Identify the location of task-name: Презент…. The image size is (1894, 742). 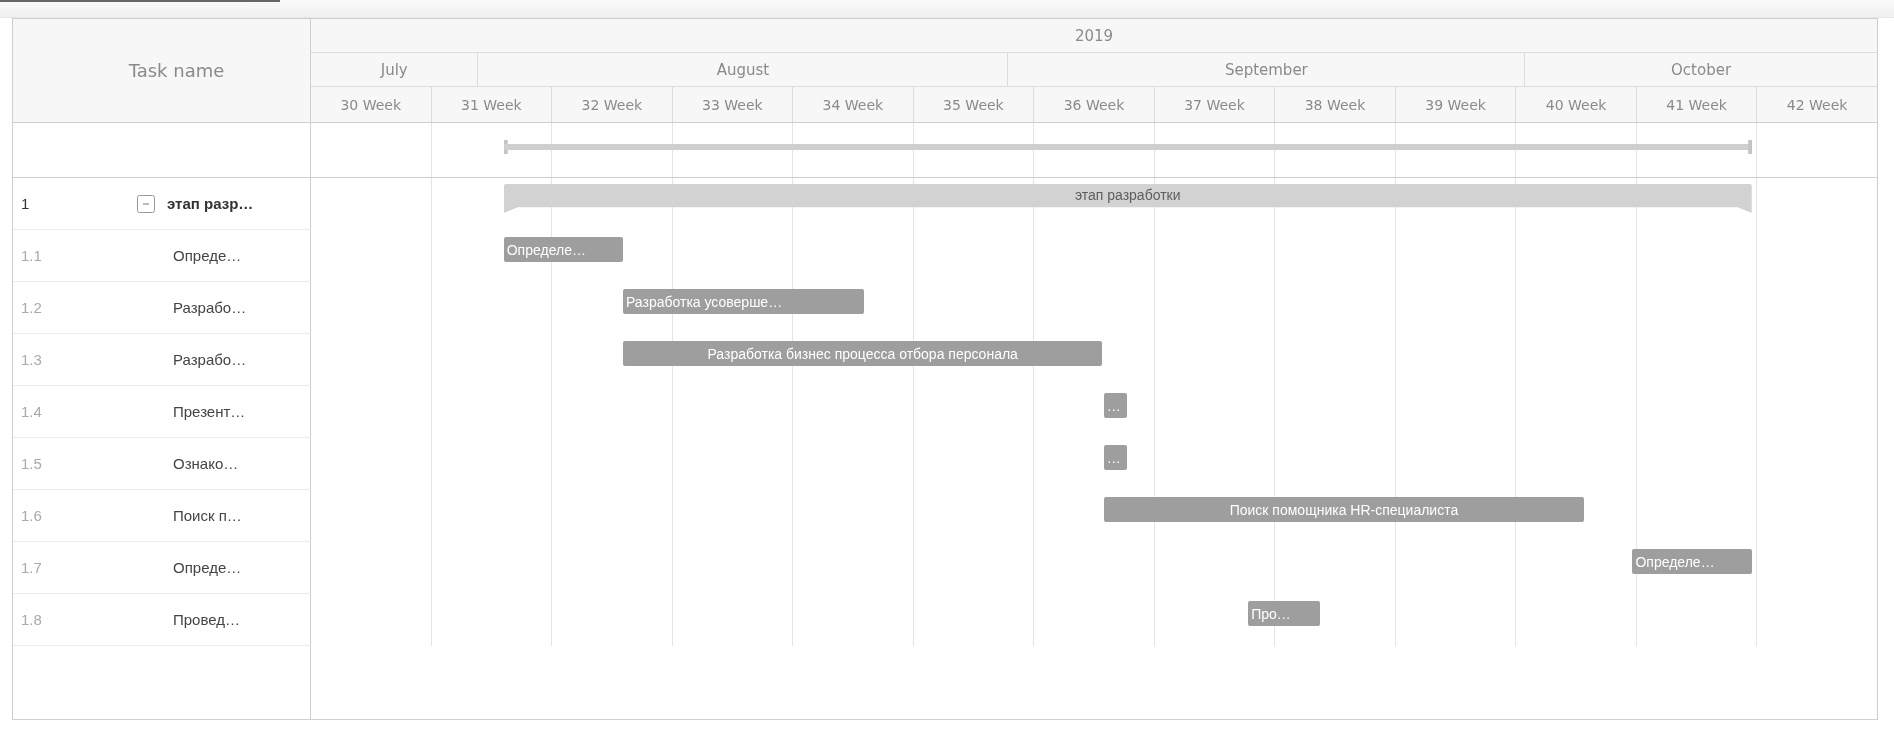
(209, 411).